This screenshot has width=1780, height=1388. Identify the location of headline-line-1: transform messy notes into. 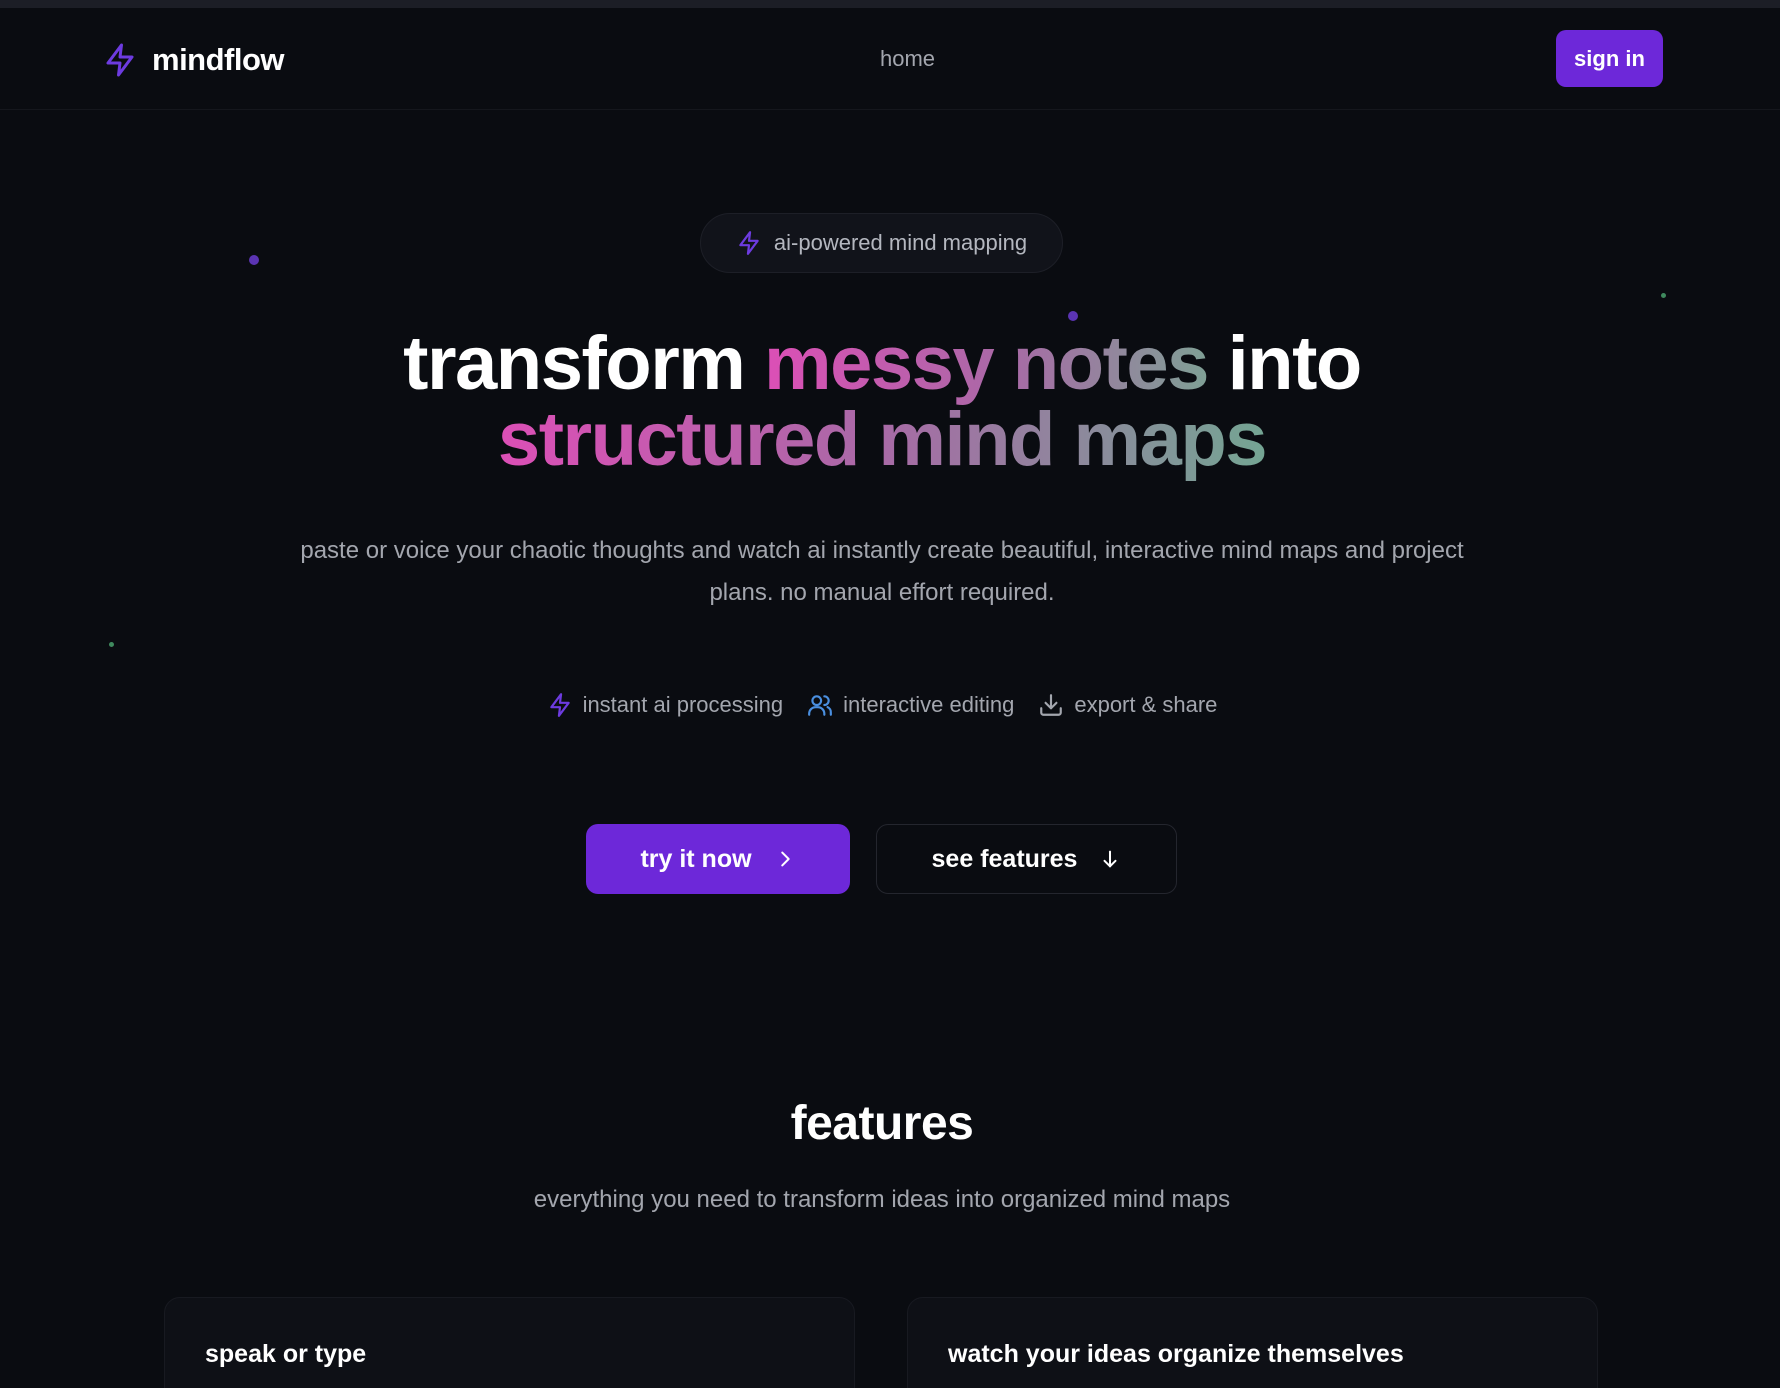
(882, 364).